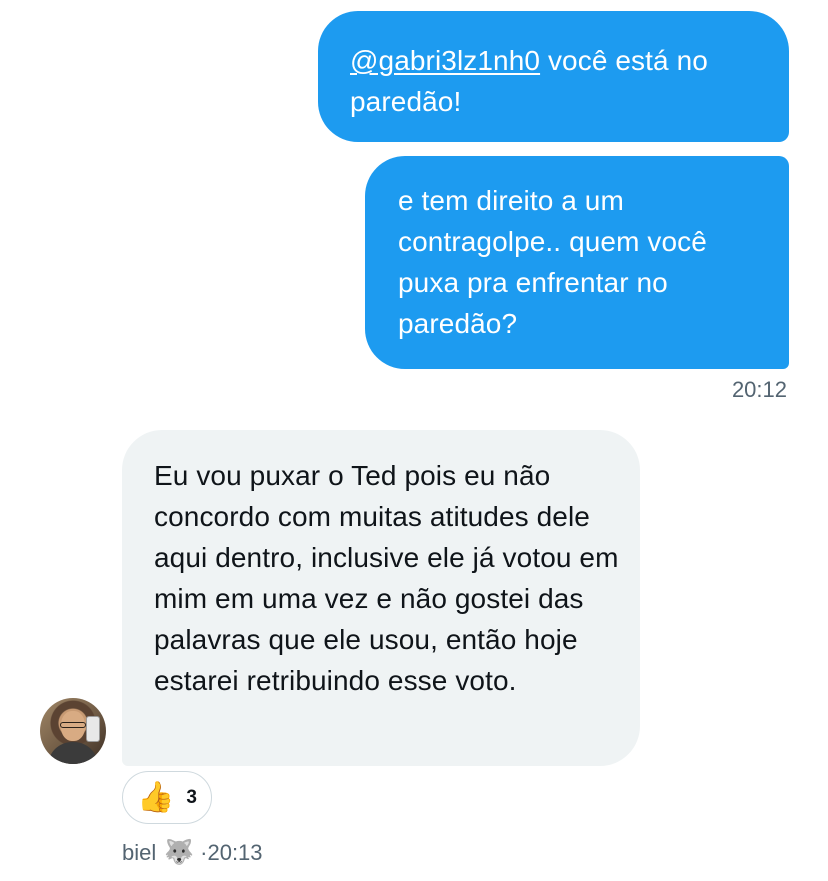 The image size is (828, 881). Describe the element at coordinates (93, 729) in the screenshot. I see `avatar-phone` at that location.